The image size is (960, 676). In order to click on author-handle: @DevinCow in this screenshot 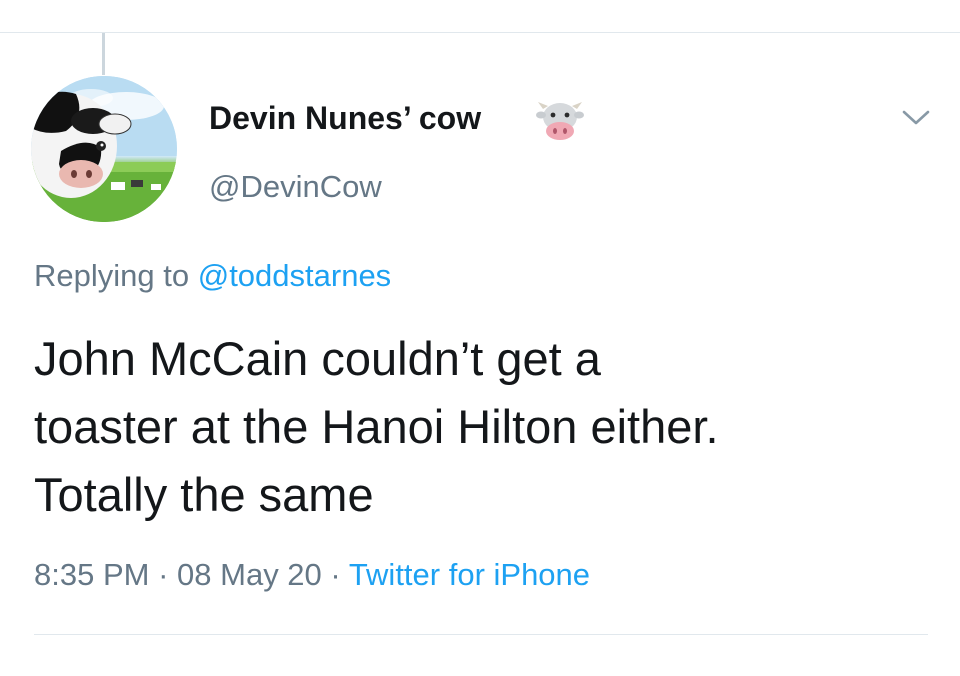, I will do `click(295, 187)`.